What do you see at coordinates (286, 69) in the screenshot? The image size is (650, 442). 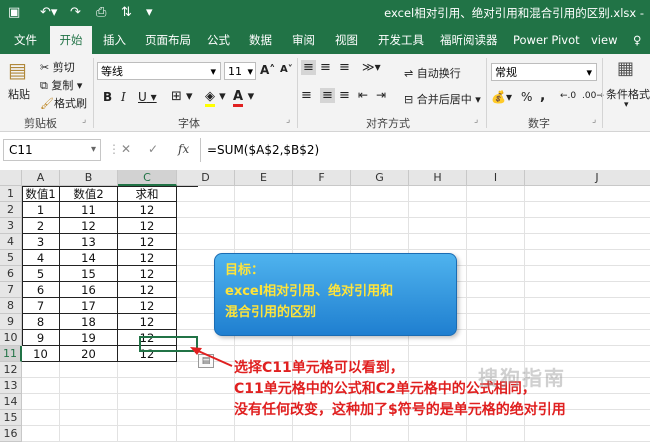 I see `shrink-font-button: A˅` at bounding box center [286, 69].